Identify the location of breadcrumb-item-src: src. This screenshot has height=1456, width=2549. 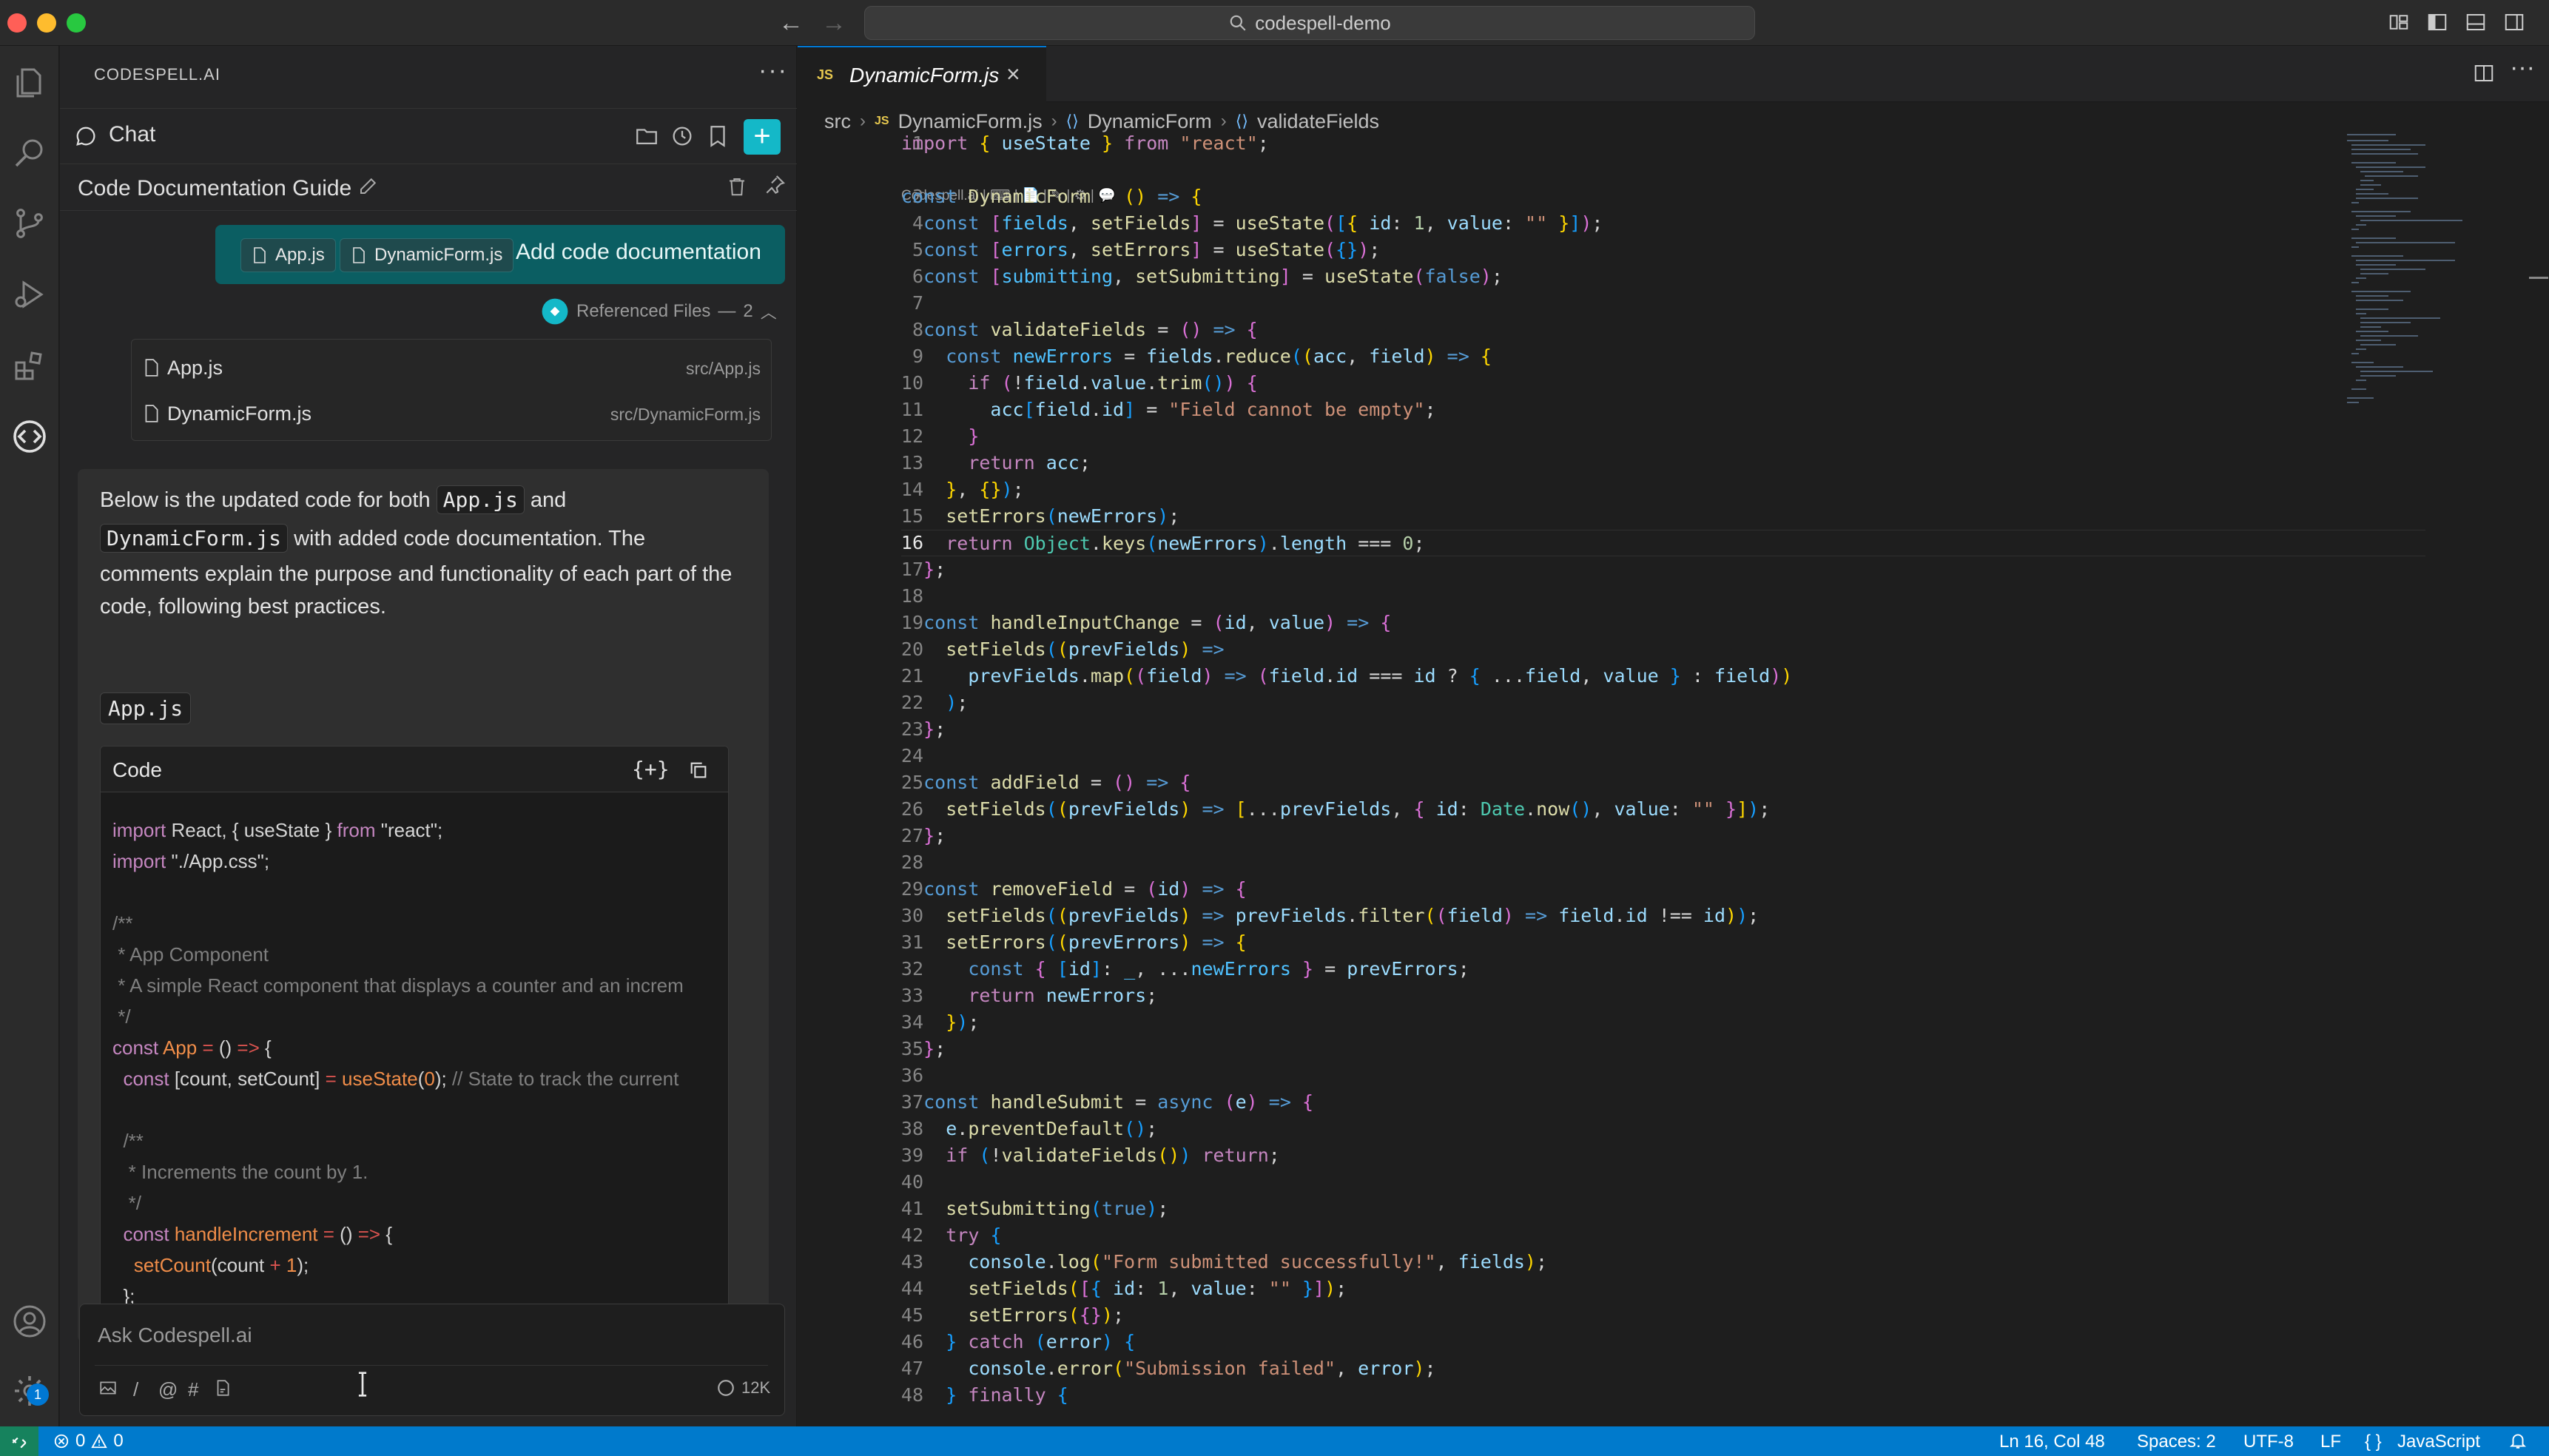
(837, 122).